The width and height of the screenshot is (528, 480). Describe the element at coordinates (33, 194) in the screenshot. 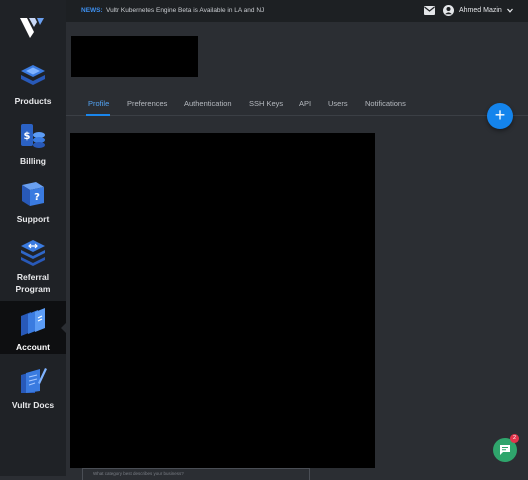

I see `support-cube-icon: ?` at that location.